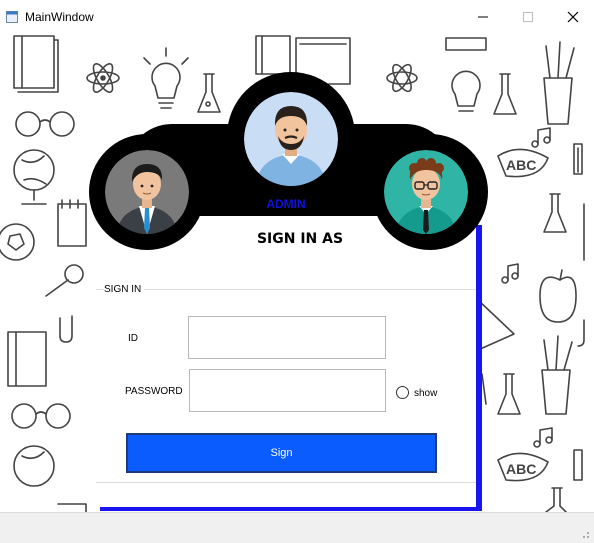 This screenshot has height=543, width=594. Describe the element at coordinates (154, 391) in the screenshot. I see `password-label: PASSWORD` at that location.